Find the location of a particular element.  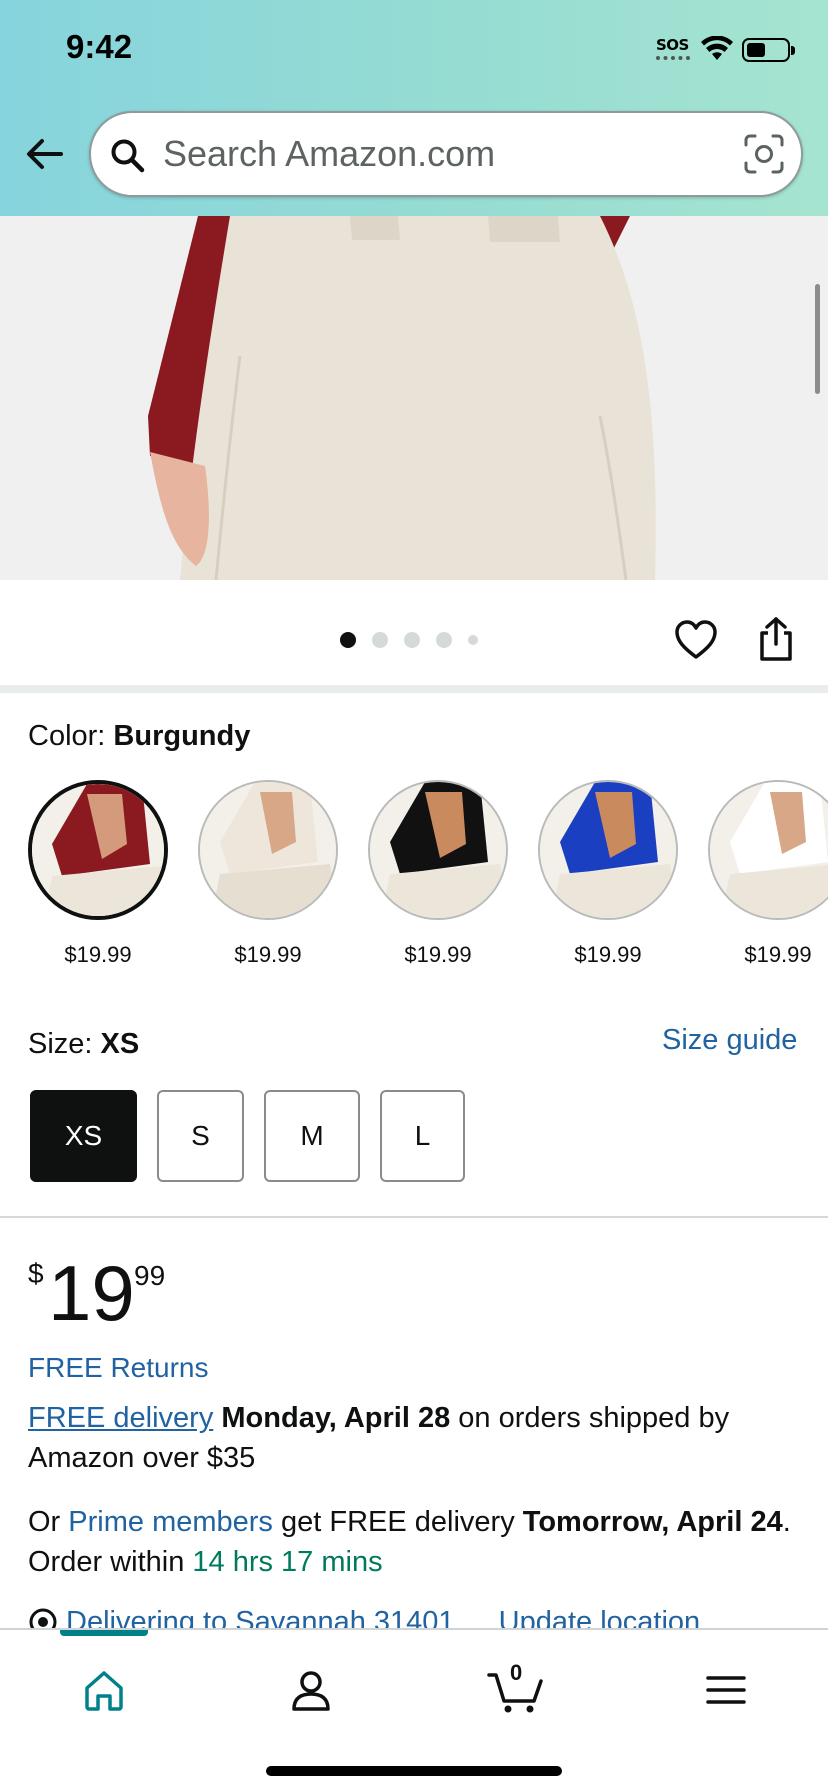

order-countdown: 14 hrs 17 mins is located at coordinates (287, 1562).